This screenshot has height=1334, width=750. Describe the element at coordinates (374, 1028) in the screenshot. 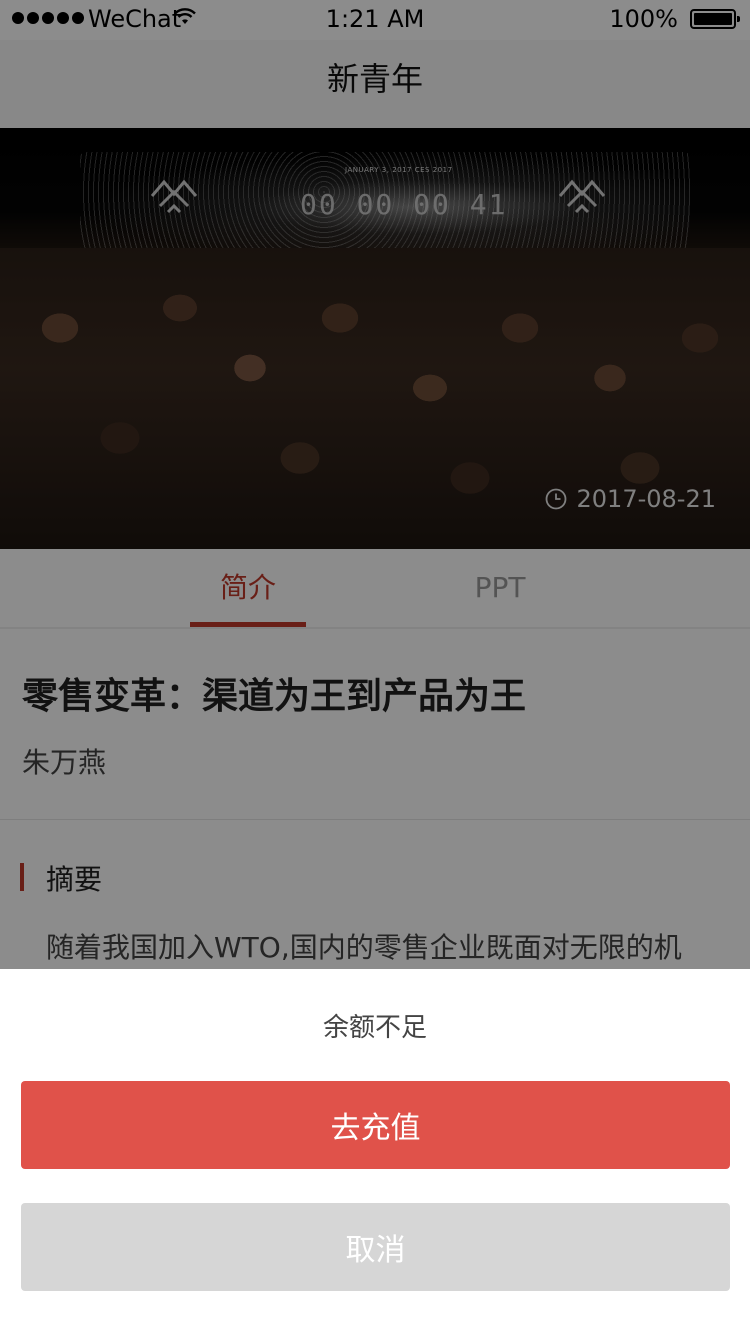

I see `sheet-message: 余额不足` at that location.